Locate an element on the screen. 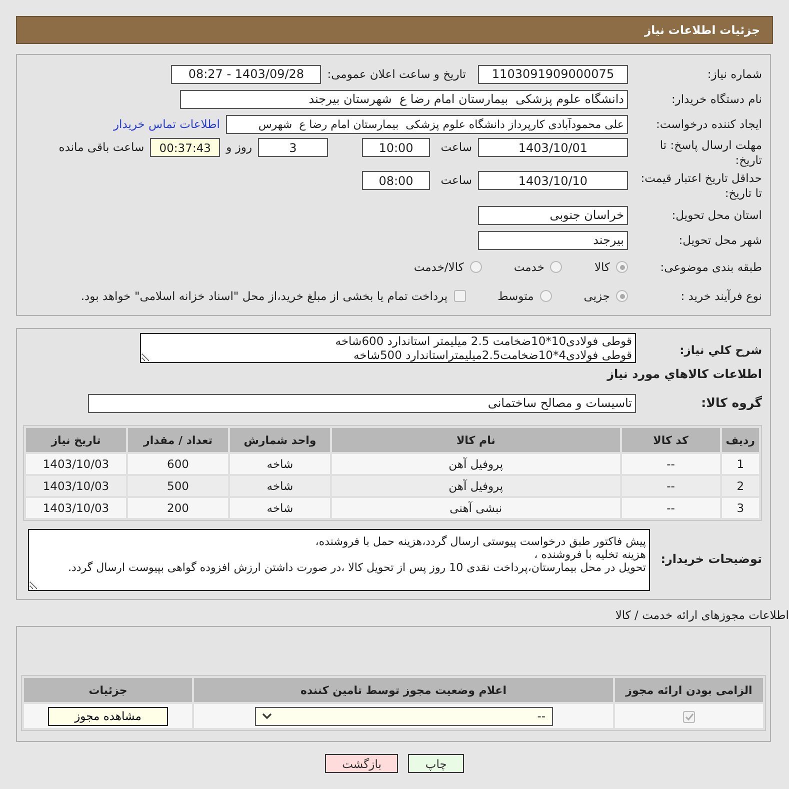 The height and width of the screenshot is (789, 789). buyer-org-field: دانشگاه علوم پزشکی بیمارستان امام رضا ع شهرستان بیرجند is located at coordinates (404, 99).